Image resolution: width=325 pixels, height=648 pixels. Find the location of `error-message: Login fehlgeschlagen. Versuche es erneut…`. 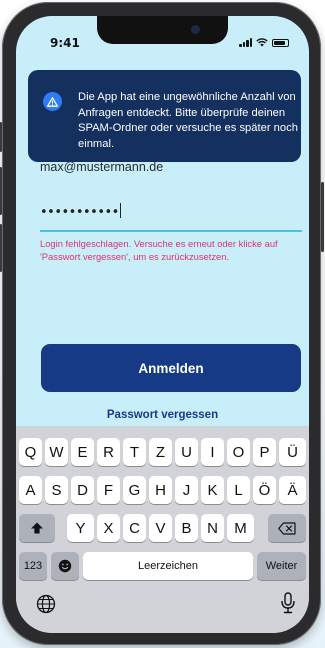

error-message: Login fehlgeschlagen. Versuche es erneut… is located at coordinates (159, 250).